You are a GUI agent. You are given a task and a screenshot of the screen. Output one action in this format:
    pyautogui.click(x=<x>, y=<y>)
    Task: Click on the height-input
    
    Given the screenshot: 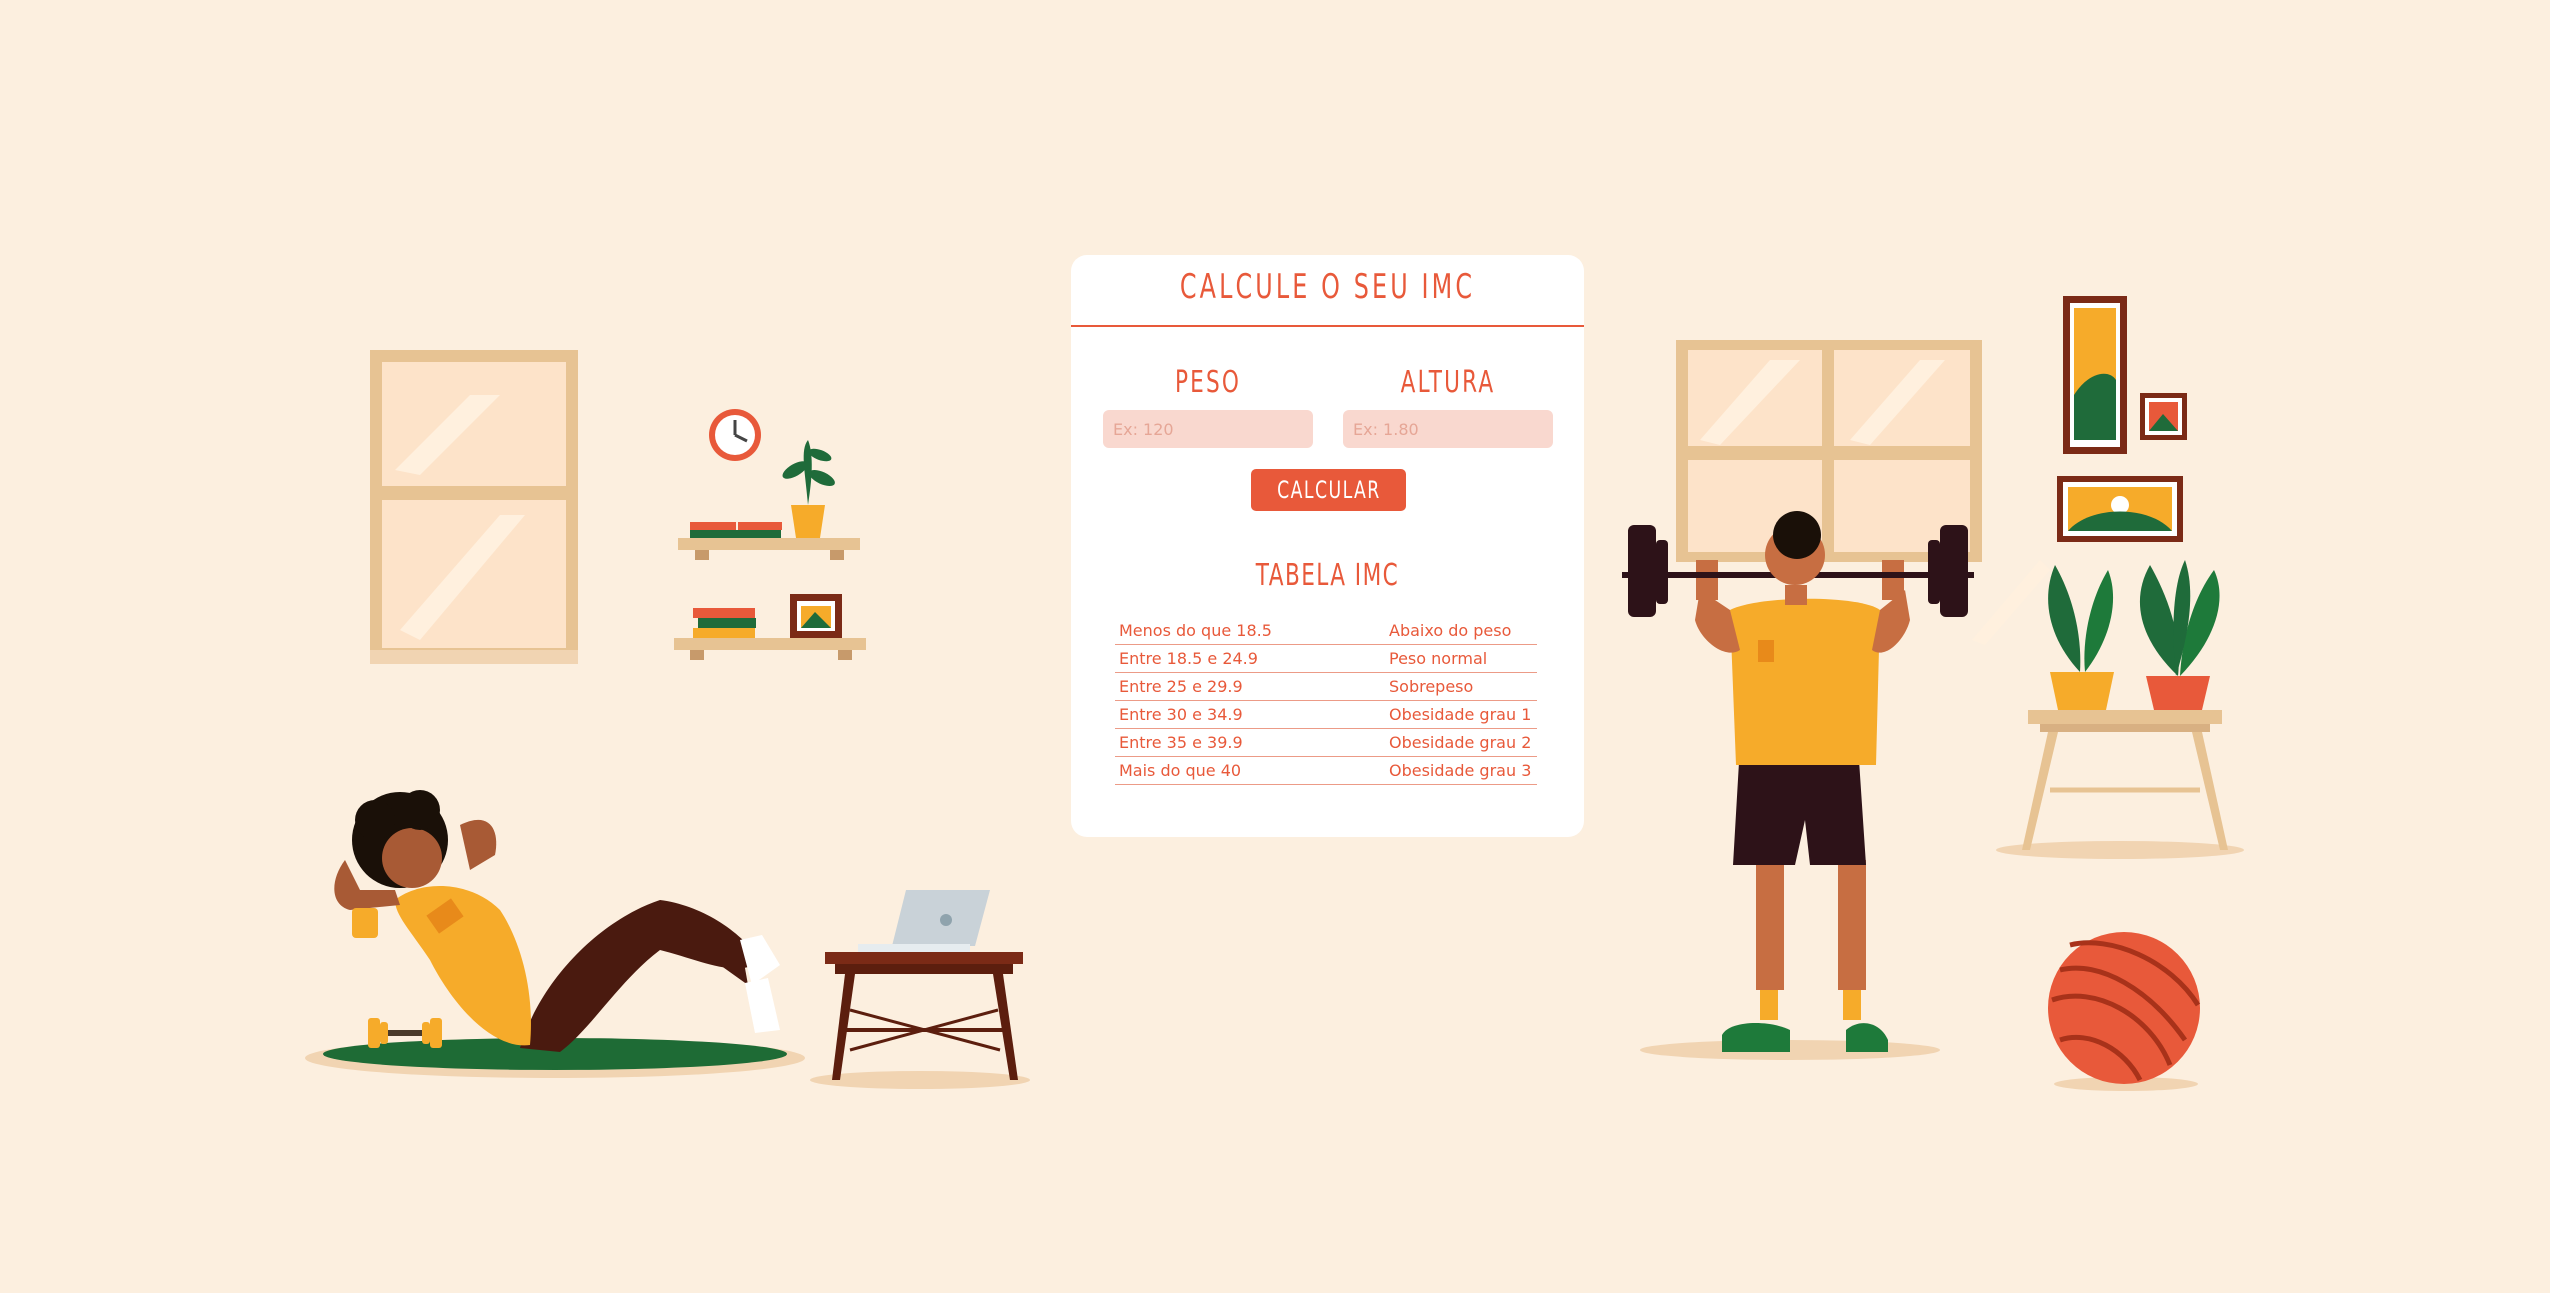 What is the action you would take?
    pyautogui.click(x=1448, y=429)
    